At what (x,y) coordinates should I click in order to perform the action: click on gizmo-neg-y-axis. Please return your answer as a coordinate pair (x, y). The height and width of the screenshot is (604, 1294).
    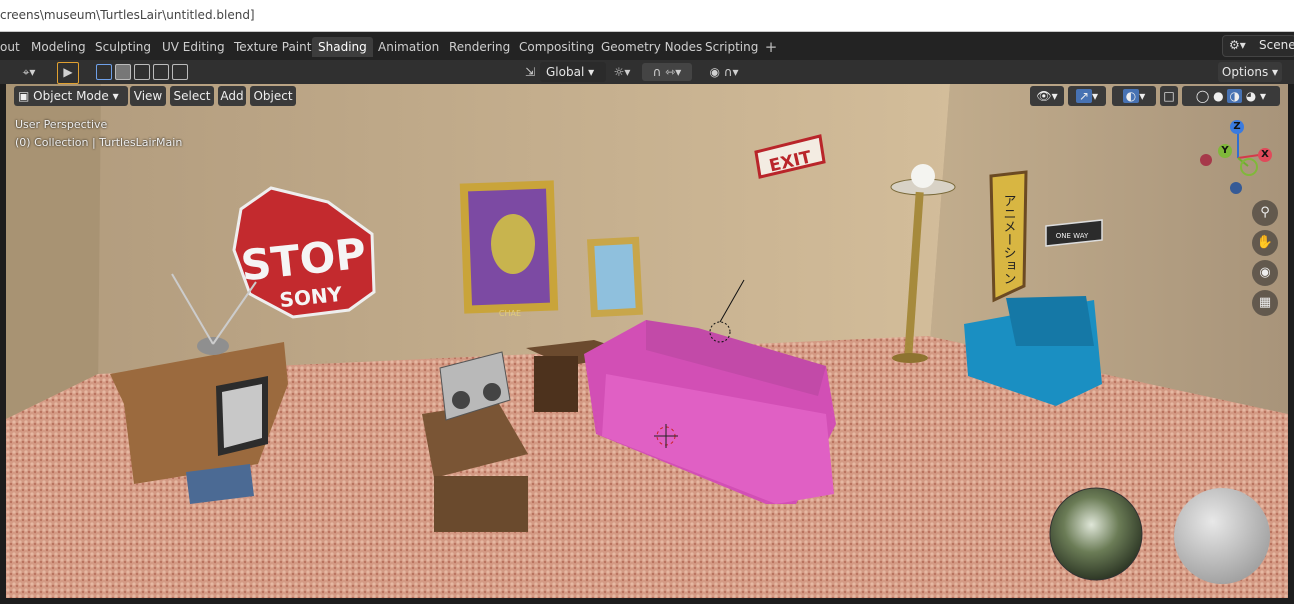
    Looking at the image, I should click on (1249, 167).